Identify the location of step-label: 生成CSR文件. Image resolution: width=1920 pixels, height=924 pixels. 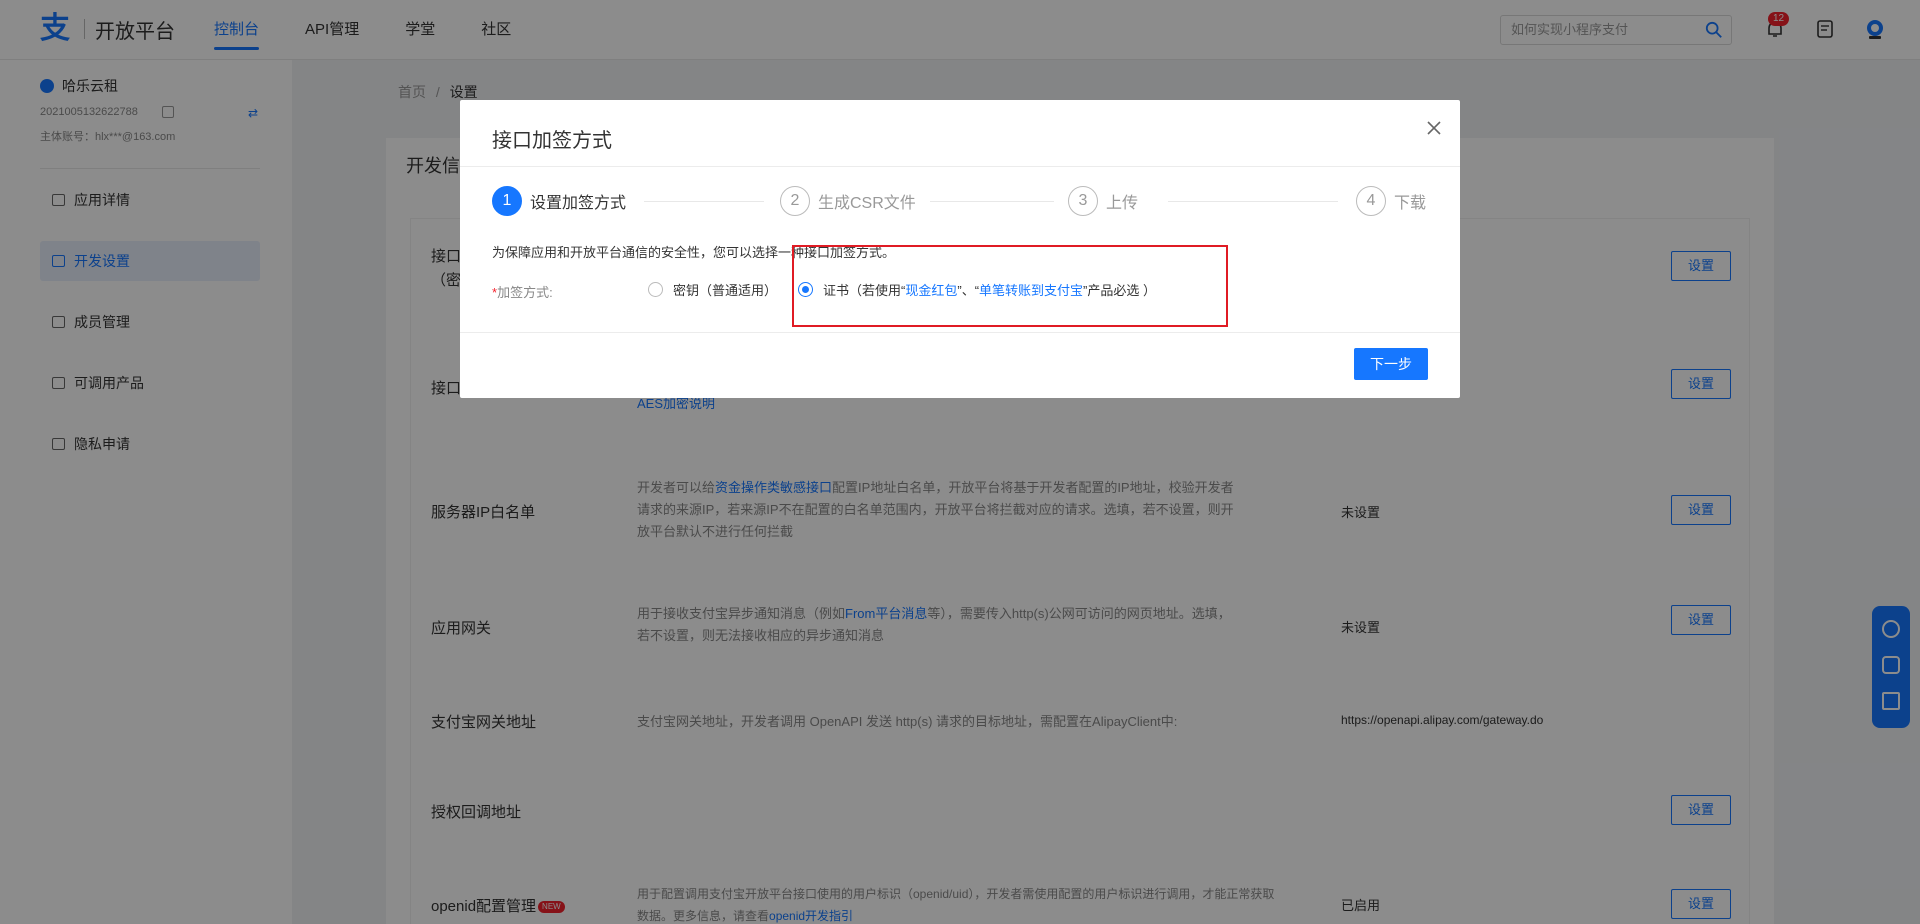
(867, 203).